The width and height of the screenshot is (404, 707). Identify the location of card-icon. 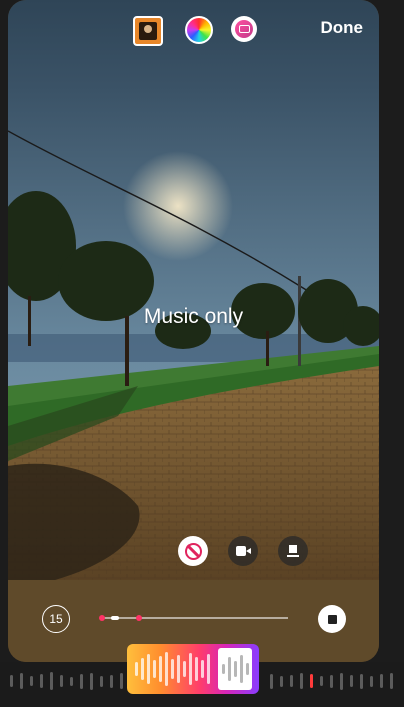
(293, 551).